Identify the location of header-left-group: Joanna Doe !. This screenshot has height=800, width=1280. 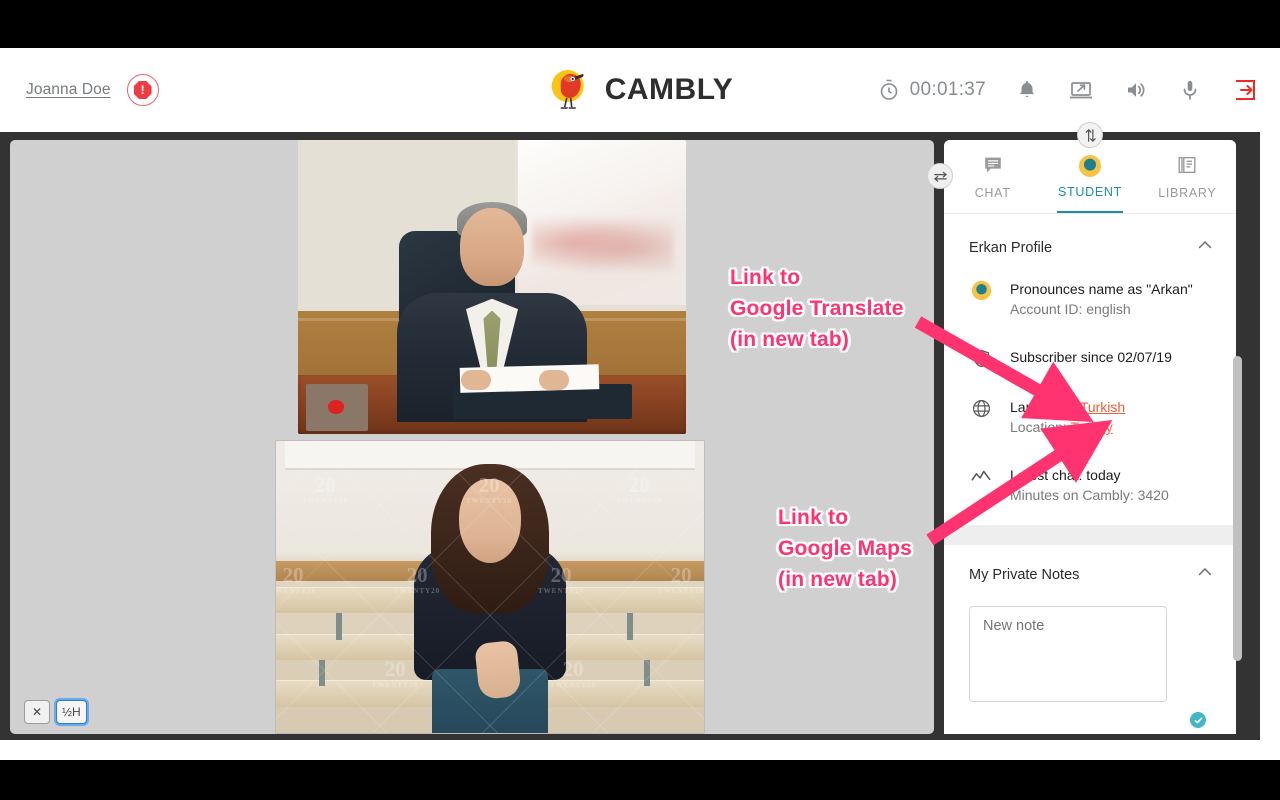
(92, 90).